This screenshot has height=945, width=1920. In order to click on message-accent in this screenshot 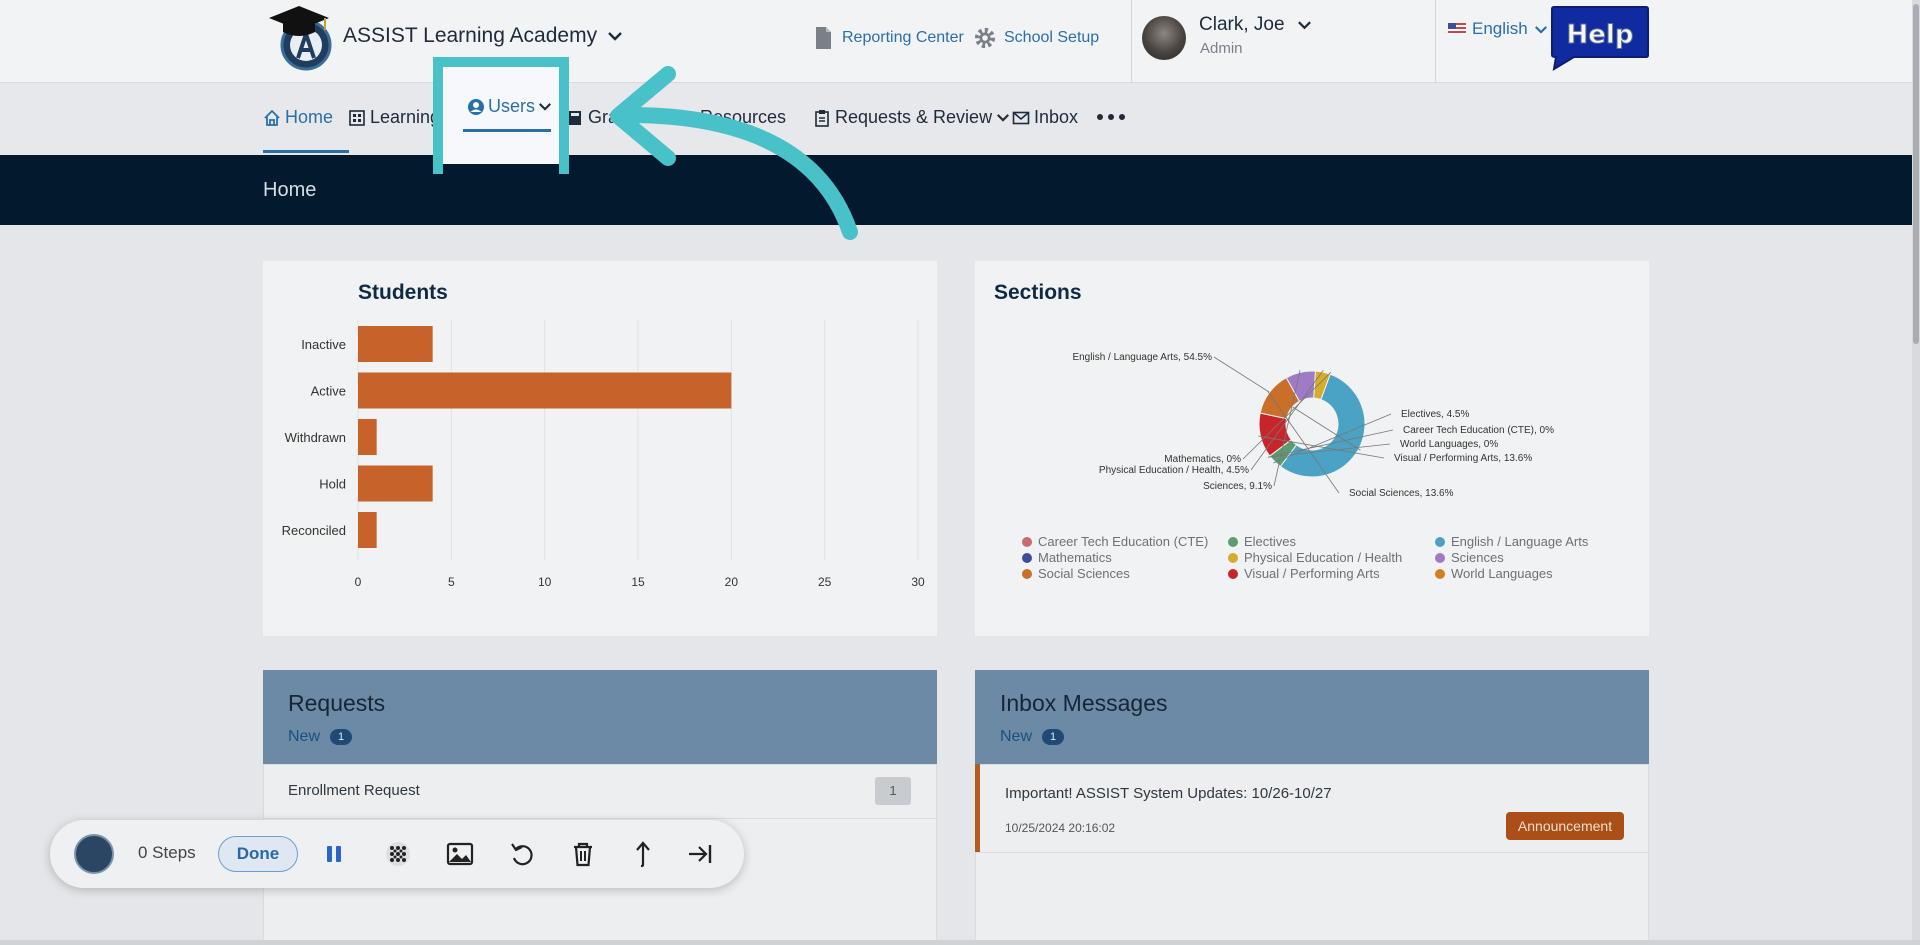, I will do `click(977, 808)`.